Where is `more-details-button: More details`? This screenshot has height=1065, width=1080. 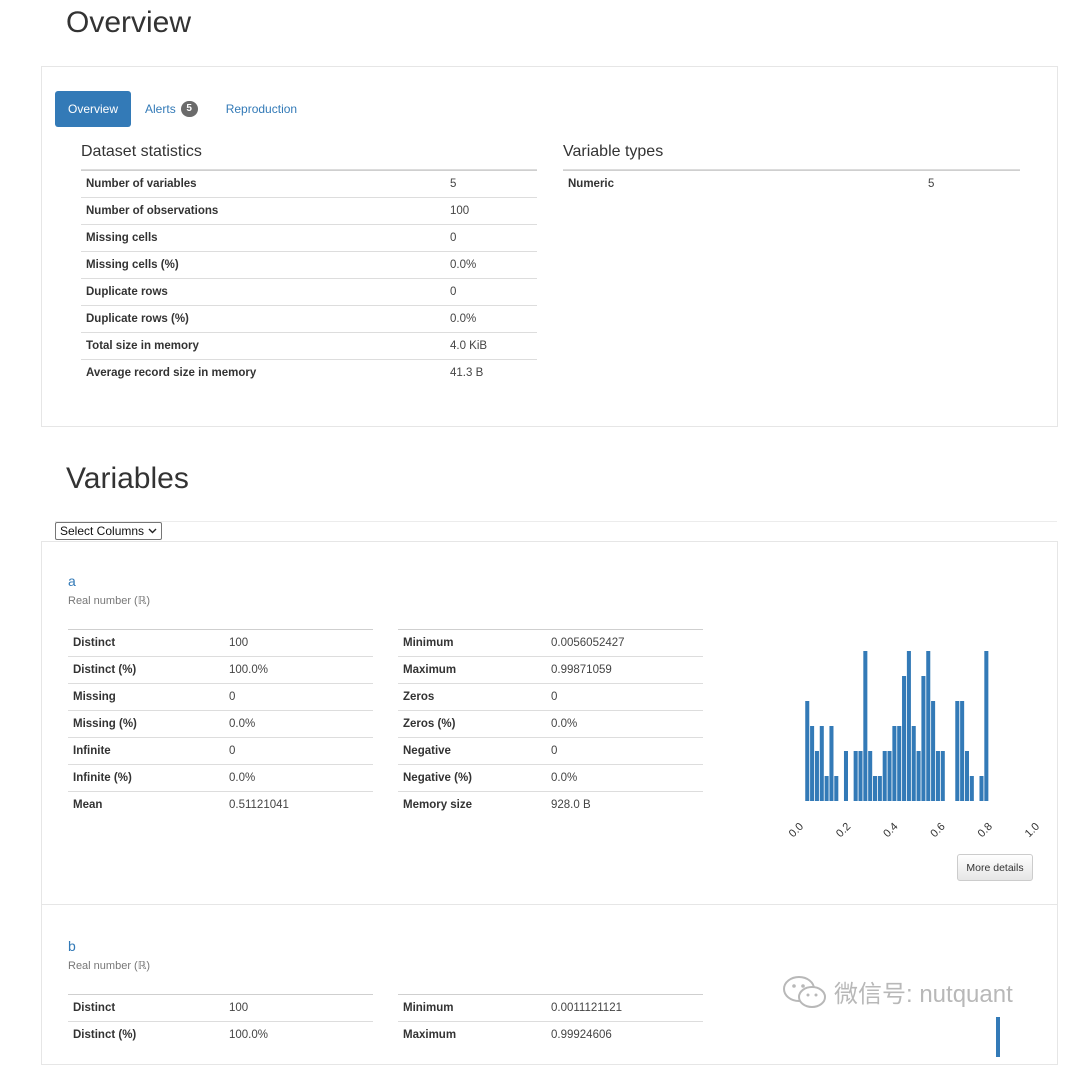 more-details-button: More details is located at coordinates (995, 867).